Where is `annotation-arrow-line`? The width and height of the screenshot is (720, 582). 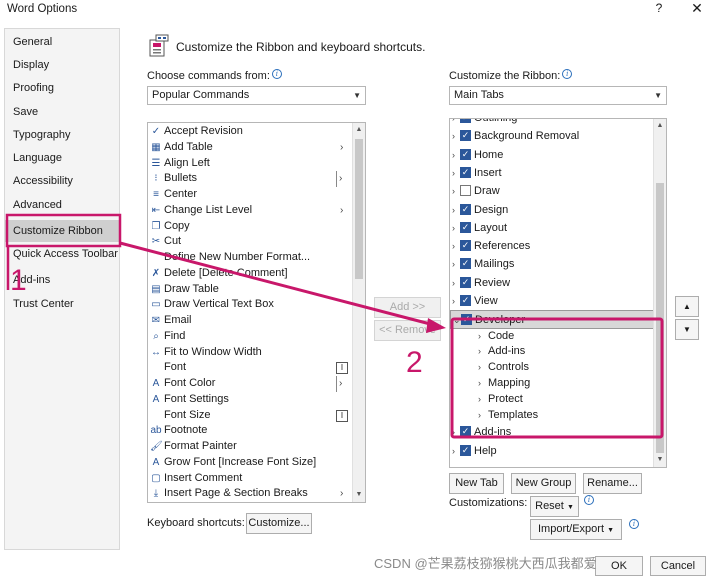
annotation-arrow-line is located at coordinates (277, 284).